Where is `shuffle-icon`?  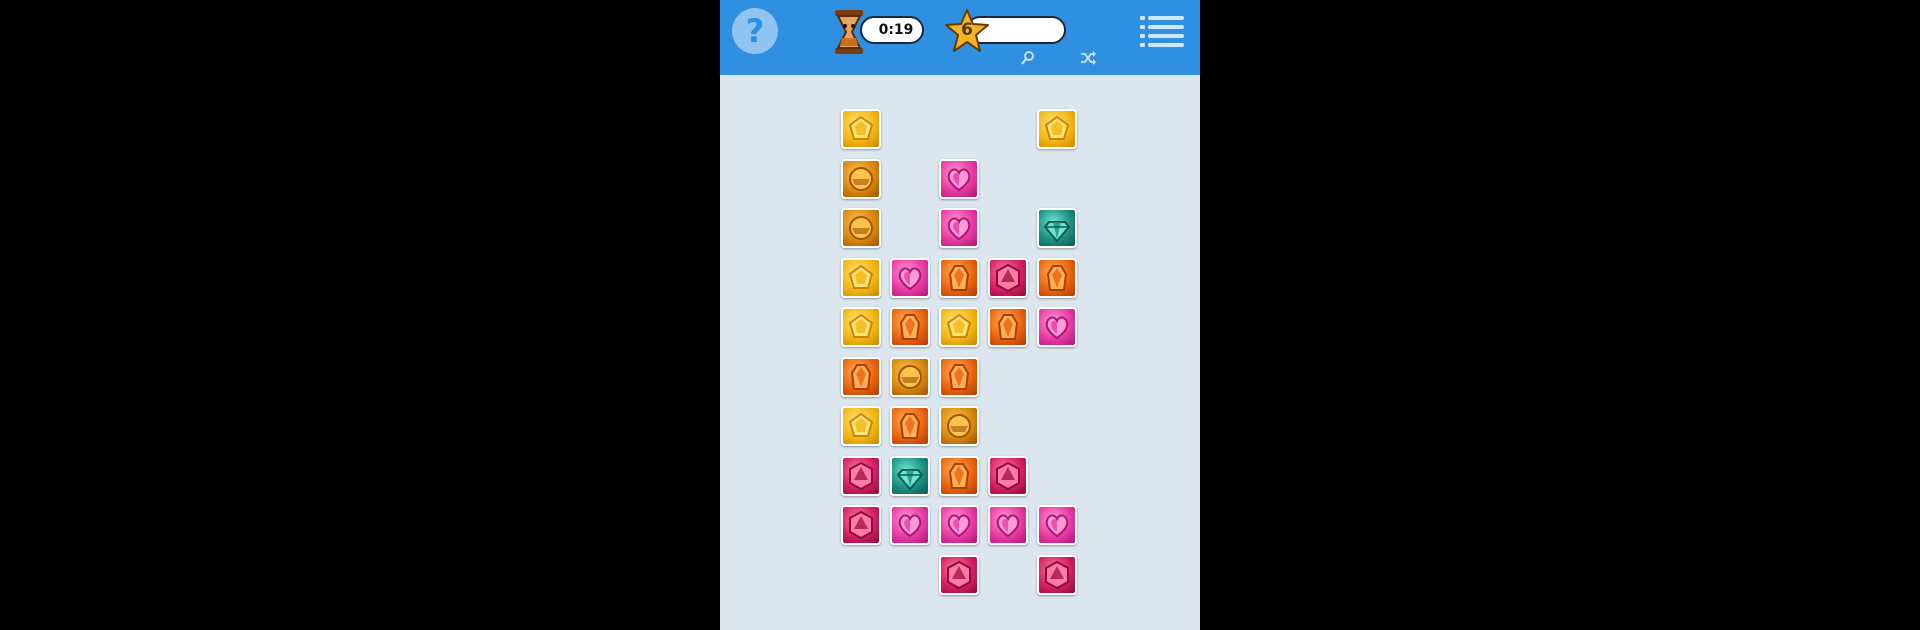 shuffle-icon is located at coordinates (1088, 58).